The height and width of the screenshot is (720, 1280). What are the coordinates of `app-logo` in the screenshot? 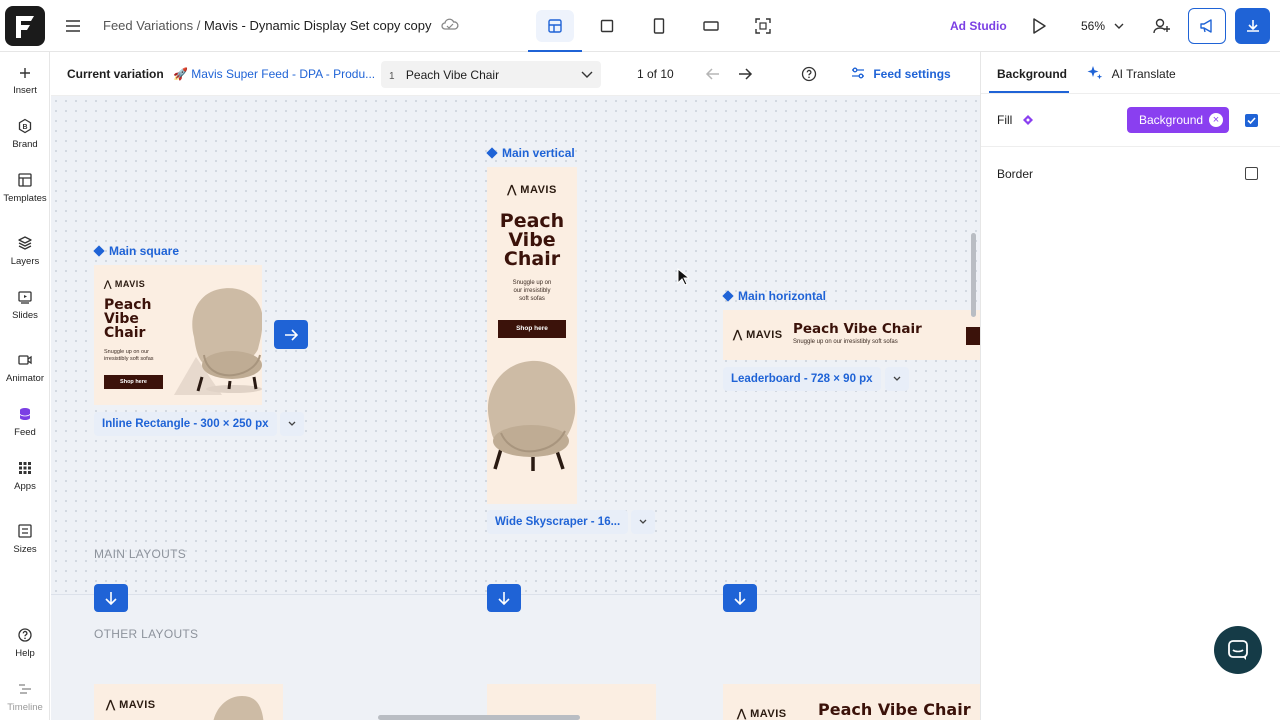 It's located at (25, 26).